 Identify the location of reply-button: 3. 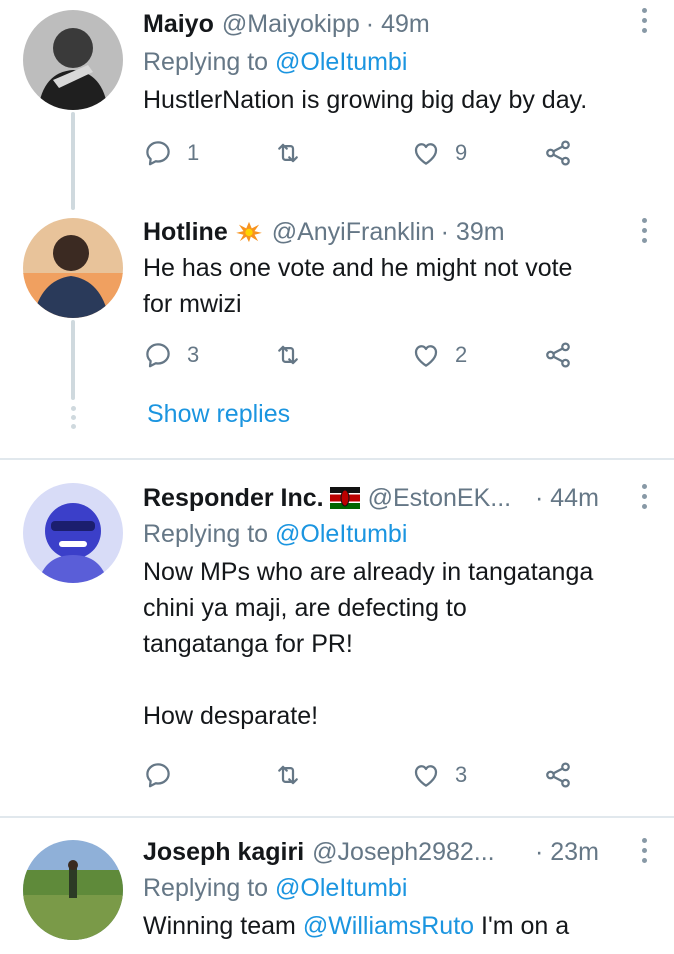
(171, 355).